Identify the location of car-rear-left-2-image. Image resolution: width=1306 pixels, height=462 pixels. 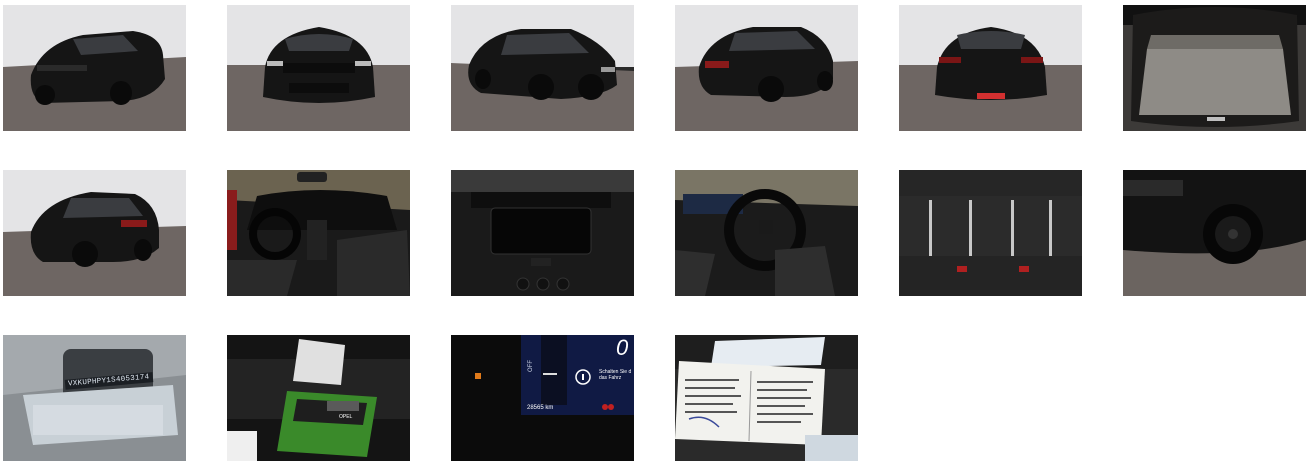
(94, 233).